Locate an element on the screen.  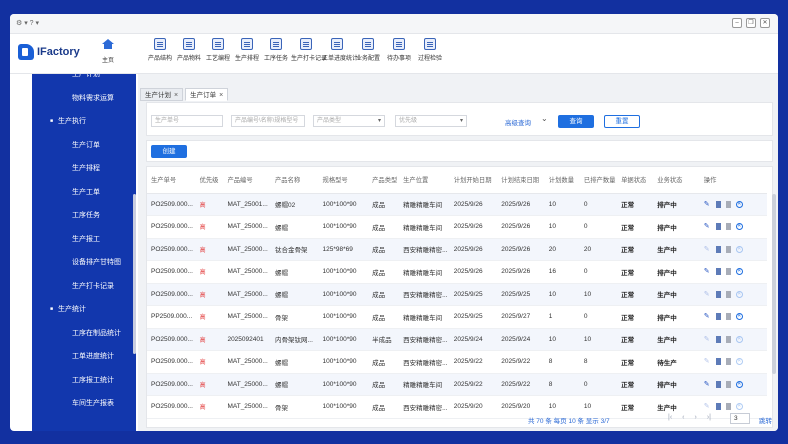
sidebar-group: 生产执行 is located at coordinates (84, 122).